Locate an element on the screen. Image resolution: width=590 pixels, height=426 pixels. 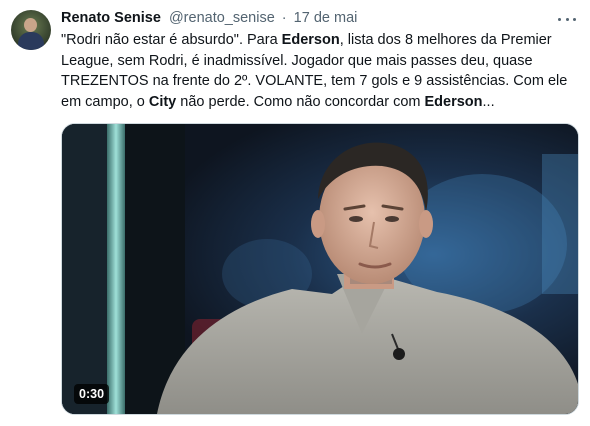
tweet-text-segment: não perde. Como não concordar com is located at coordinates (300, 101).